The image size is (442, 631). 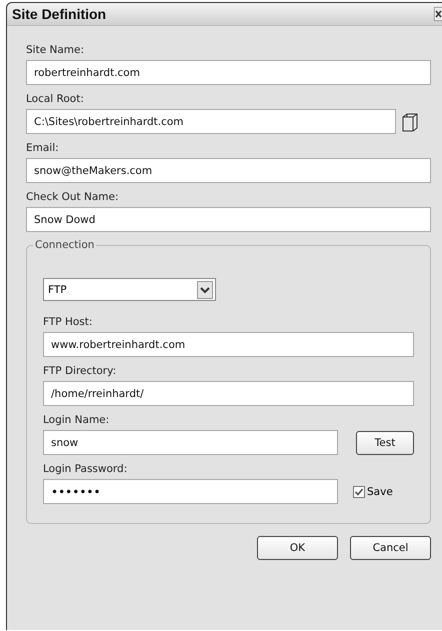 What do you see at coordinates (359, 492) in the screenshot?
I see `save-checkbox` at bounding box center [359, 492].